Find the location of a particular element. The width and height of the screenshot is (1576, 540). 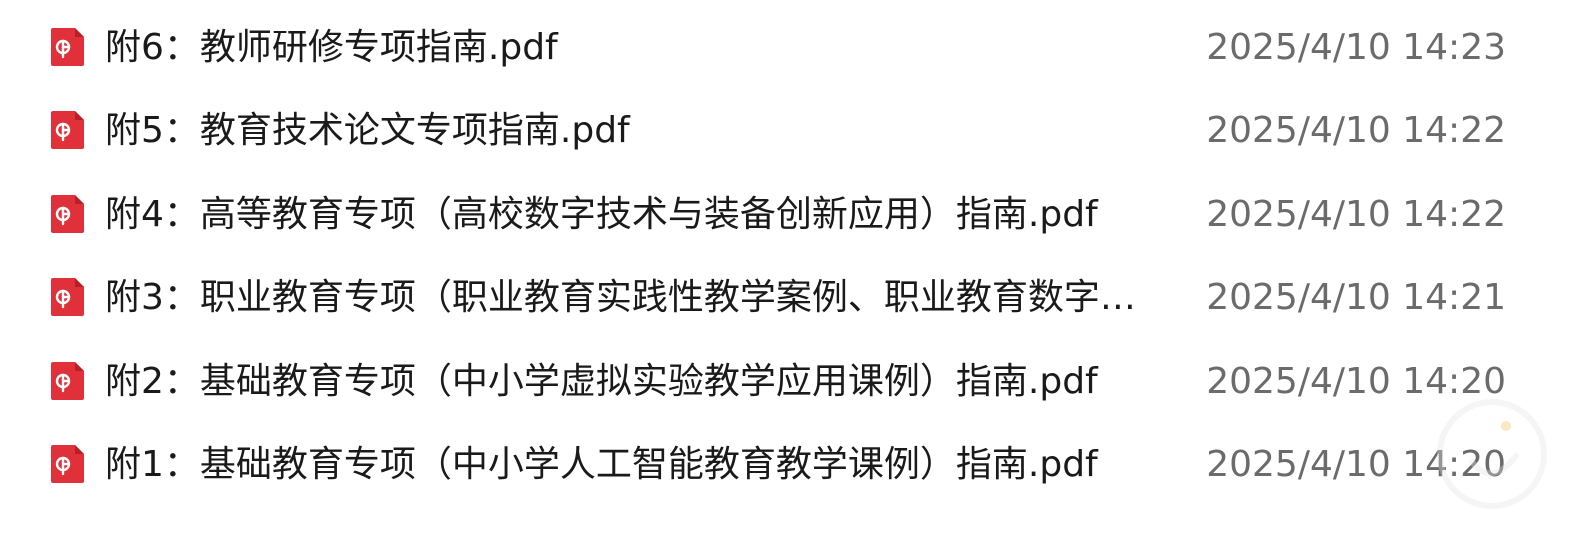

file-modified-date: 2025/4/10 14:23 is located at coordinates (1356, 47).